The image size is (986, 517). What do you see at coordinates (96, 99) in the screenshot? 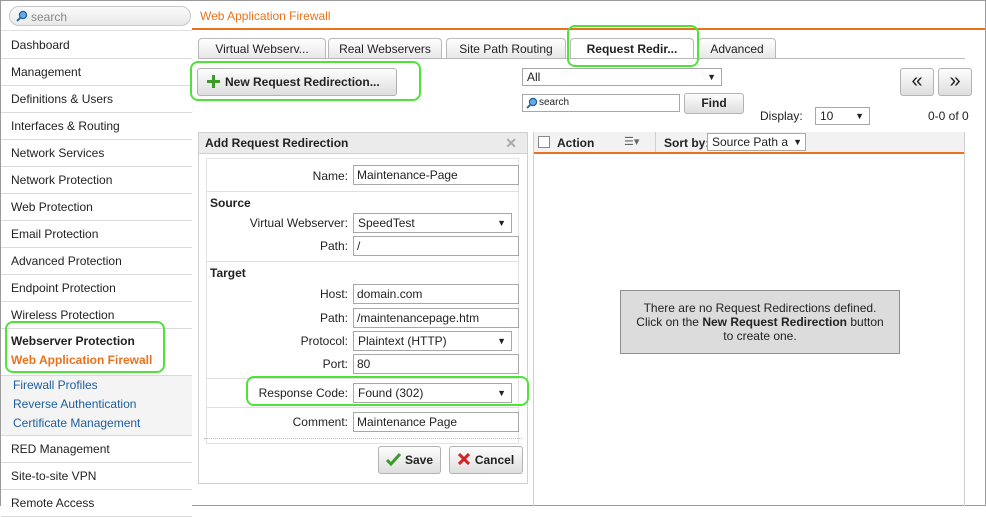
I see `sidebar-item-definitions-users: Definitions & Users` at bounding box center [96, 99].